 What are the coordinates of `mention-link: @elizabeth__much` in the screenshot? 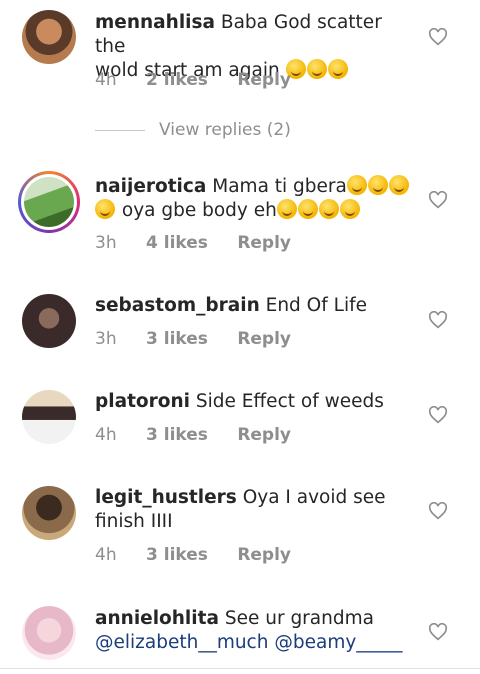 It's located at (181, 642).